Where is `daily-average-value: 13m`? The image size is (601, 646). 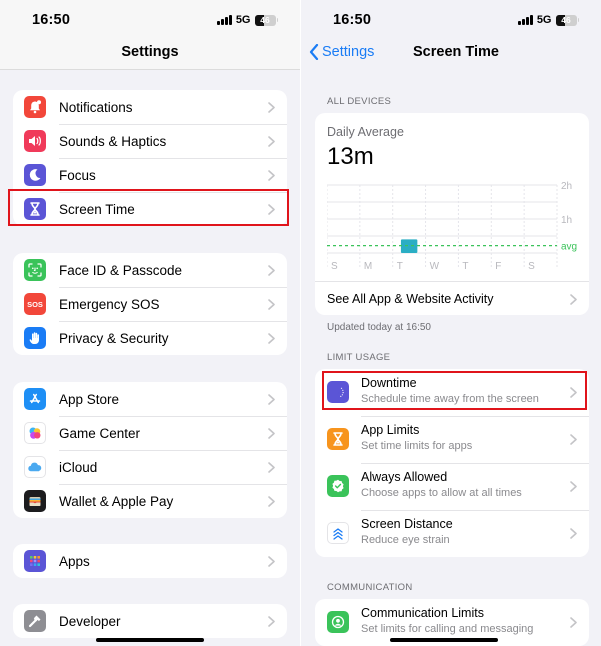 daily-average-value: 13m is located at coordinates (350, 156).